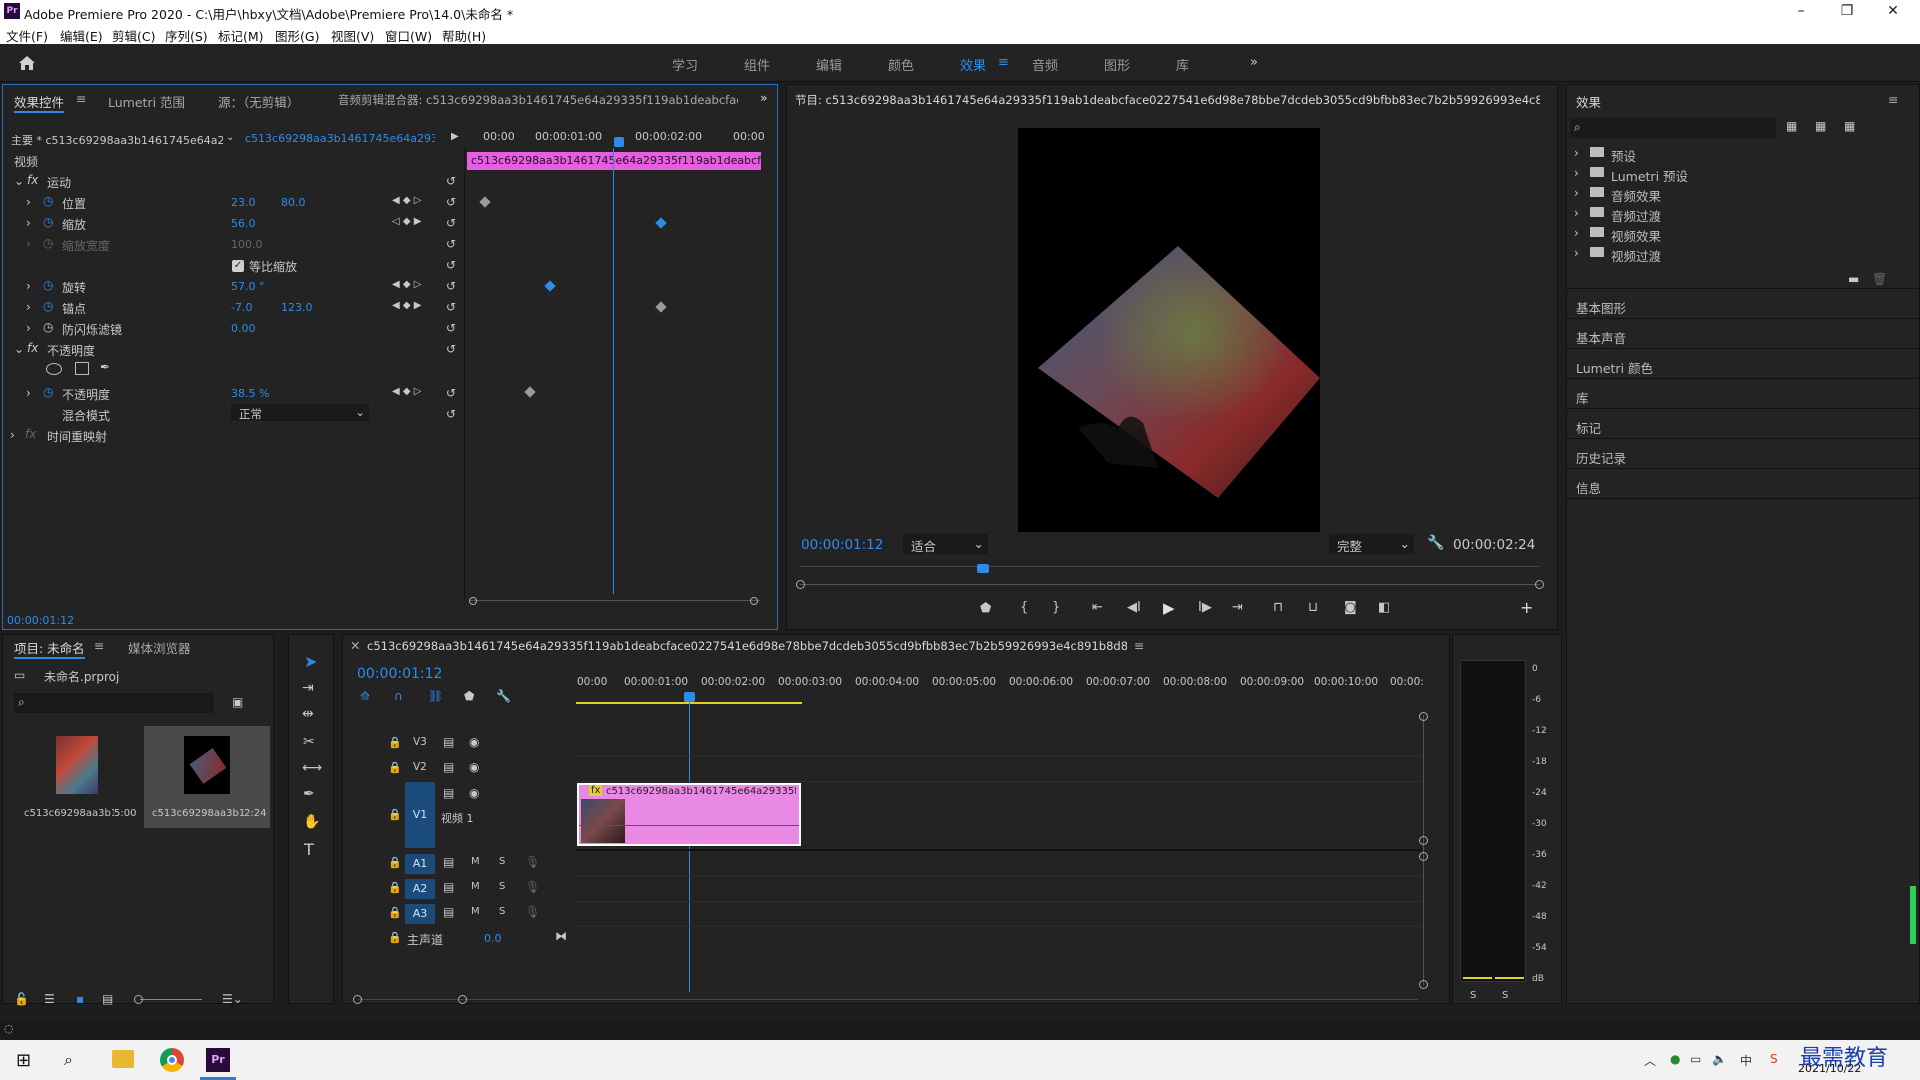  What do you see at coordinates (1182, 64) in the screenshot?
I see `workspace-libraries: 库` at bounding box center [1182, 64].